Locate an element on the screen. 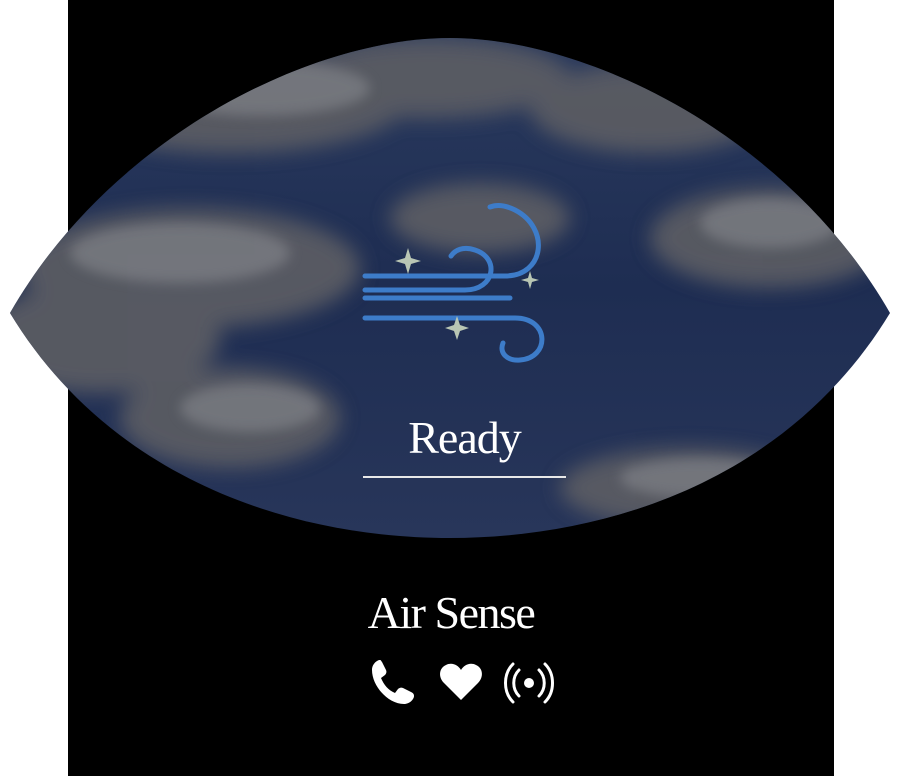 The width and height of the screenshot is (902, 776). phone-icon is located at coordinates (393, 682).